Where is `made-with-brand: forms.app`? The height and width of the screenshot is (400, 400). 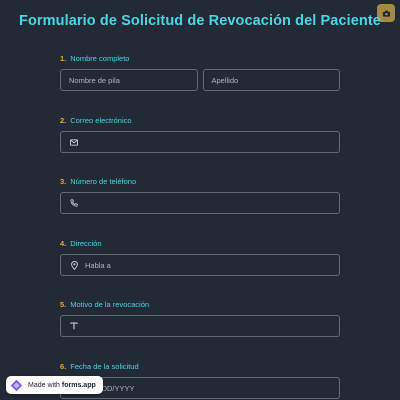 made-with-brand: forms.app is located at coordinates (78, 385).